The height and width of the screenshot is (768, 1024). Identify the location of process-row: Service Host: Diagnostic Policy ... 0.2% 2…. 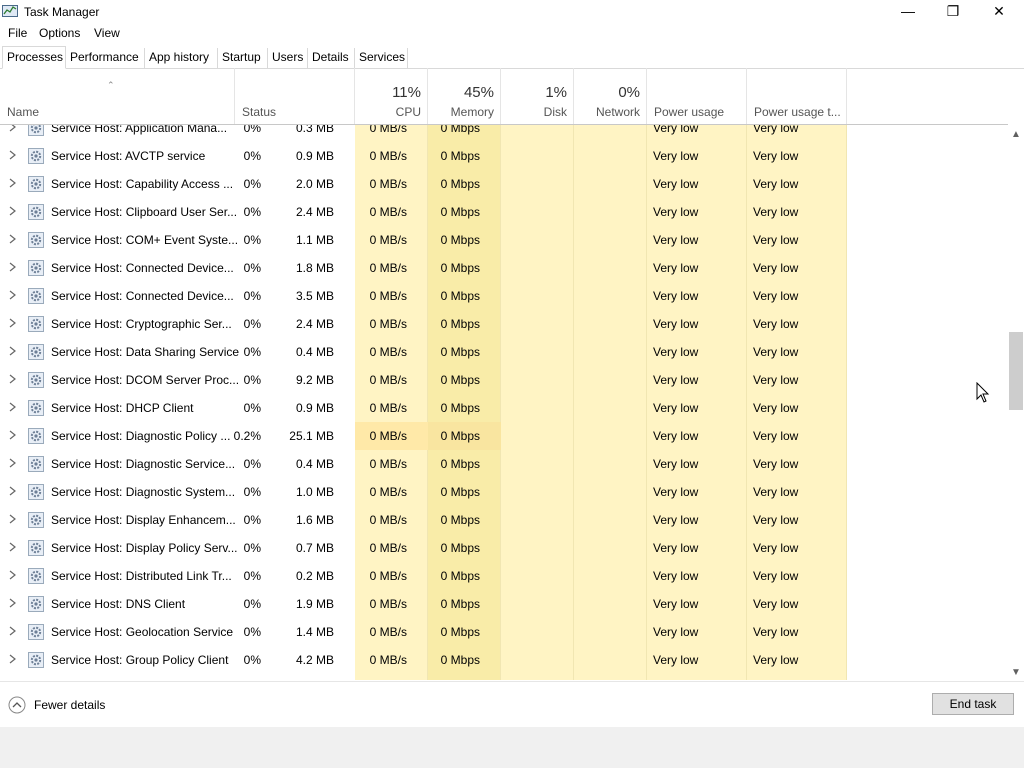
(423, 436).